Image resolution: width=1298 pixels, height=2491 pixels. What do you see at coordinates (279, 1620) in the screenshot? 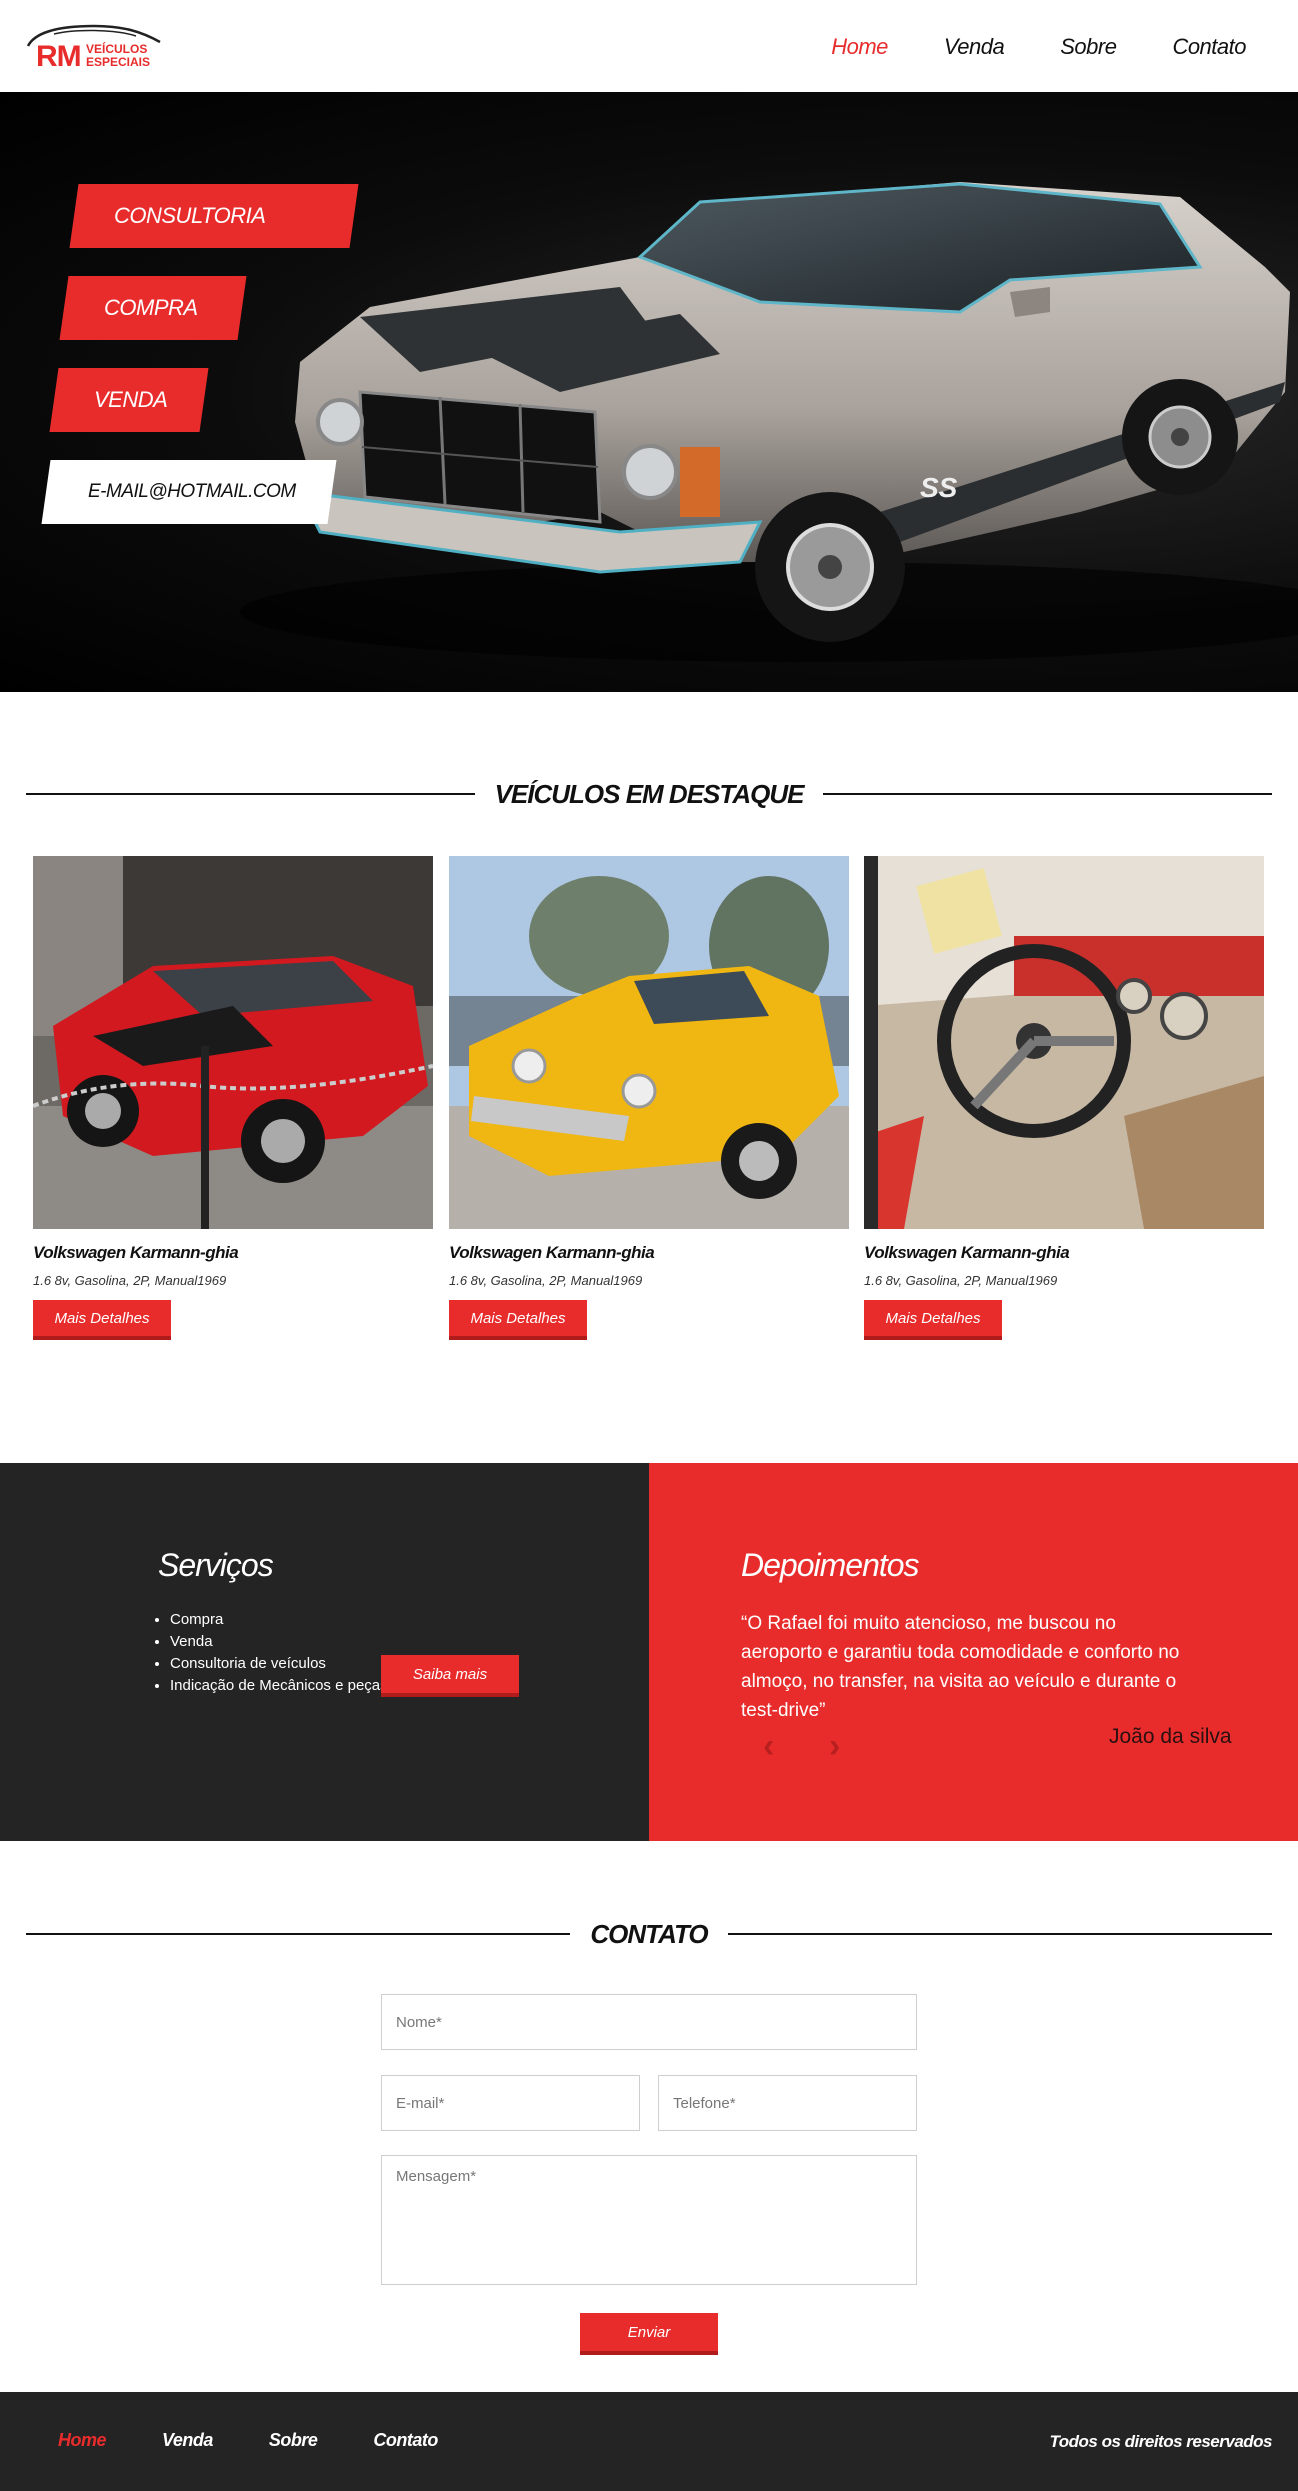
I see `list-item: Compra` at bounding box center [279, 1620].